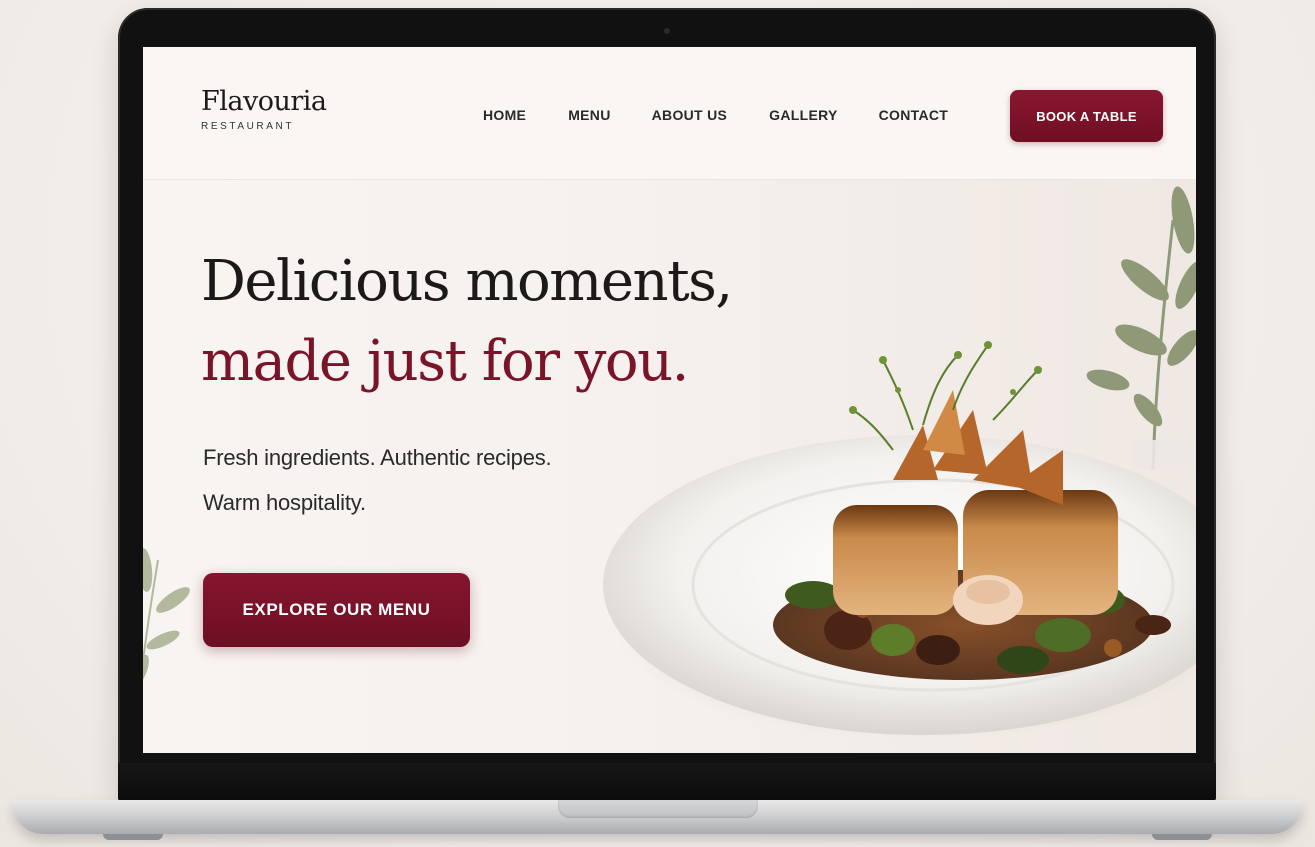 Image resolution: width=1315 pixels, height=847 pixels. What do you see at coordinates (133, 837) in the screenshot?
I see `laptop-foot-left` at bounding box center [133, 837].